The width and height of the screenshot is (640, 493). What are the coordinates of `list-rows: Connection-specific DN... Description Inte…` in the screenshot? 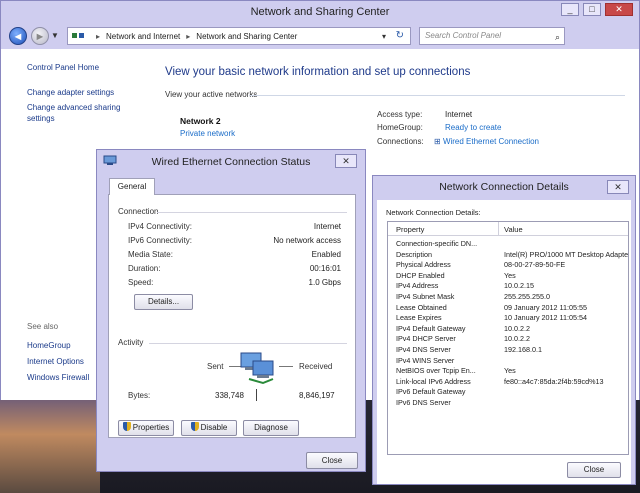 It's located at (508, 323).